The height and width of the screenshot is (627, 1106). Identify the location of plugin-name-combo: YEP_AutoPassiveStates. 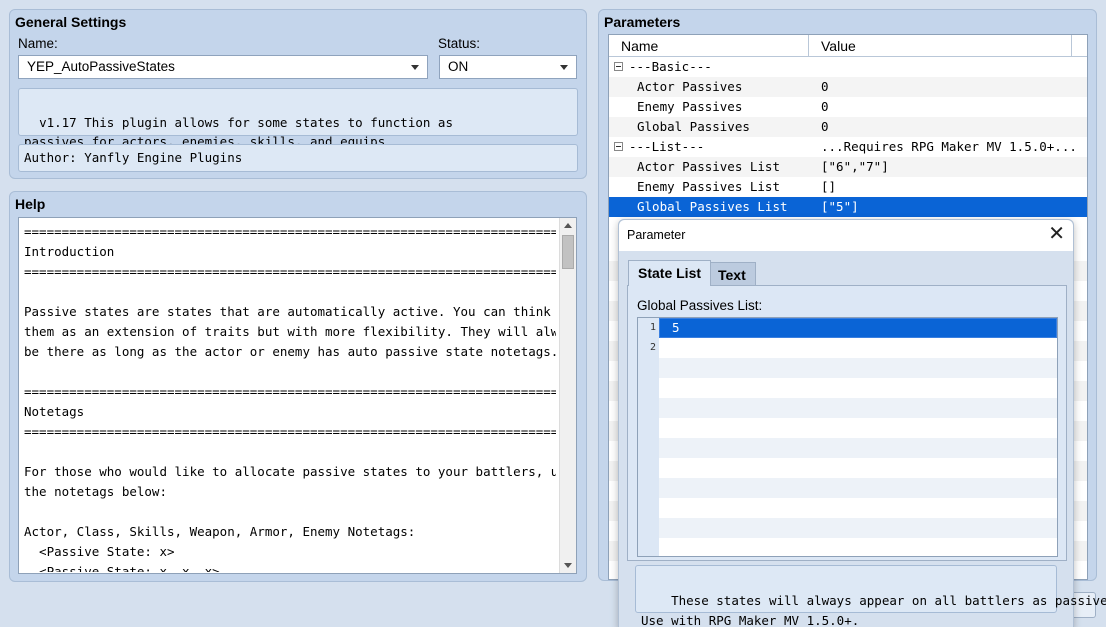
(223, 67).